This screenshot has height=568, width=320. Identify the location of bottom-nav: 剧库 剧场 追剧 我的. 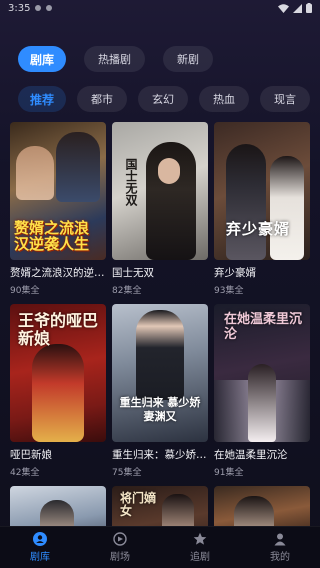
(160, 547).